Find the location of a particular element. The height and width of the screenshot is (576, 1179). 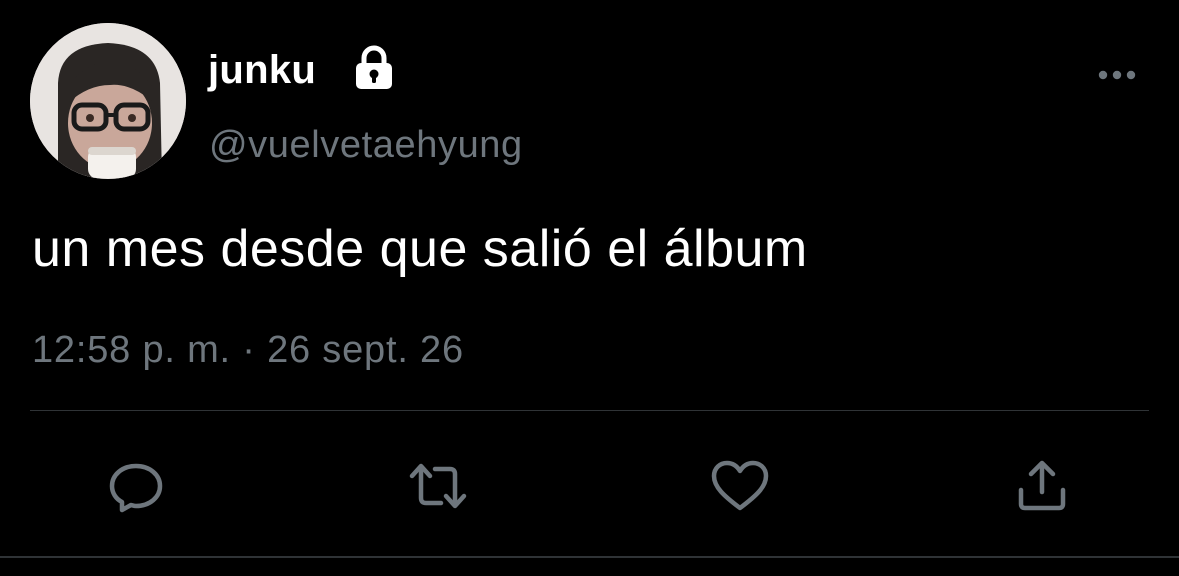

retweet-button is located at coordinates (438, 486).